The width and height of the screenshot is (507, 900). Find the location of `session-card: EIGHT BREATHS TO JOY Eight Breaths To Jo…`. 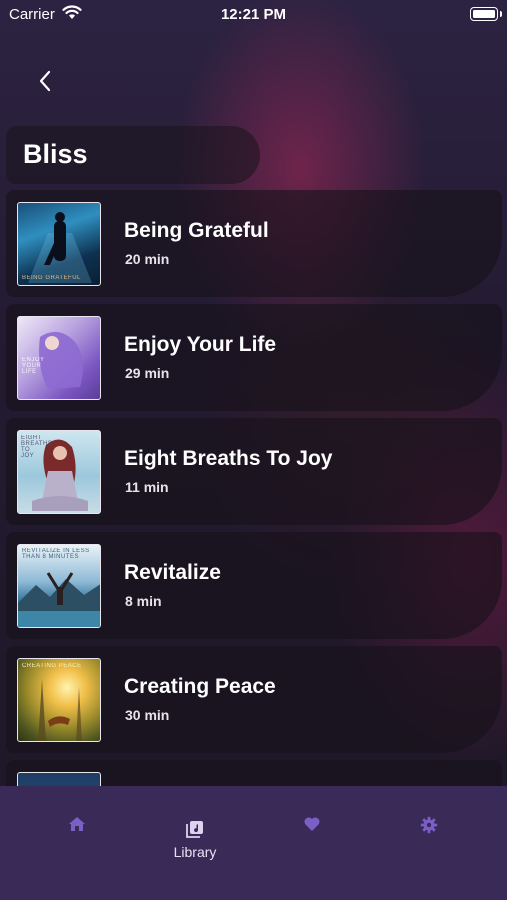

session-card: EIGHT BREATHS TO JOY Eight Breaths To Jo… is located at coordinates (254, 471).